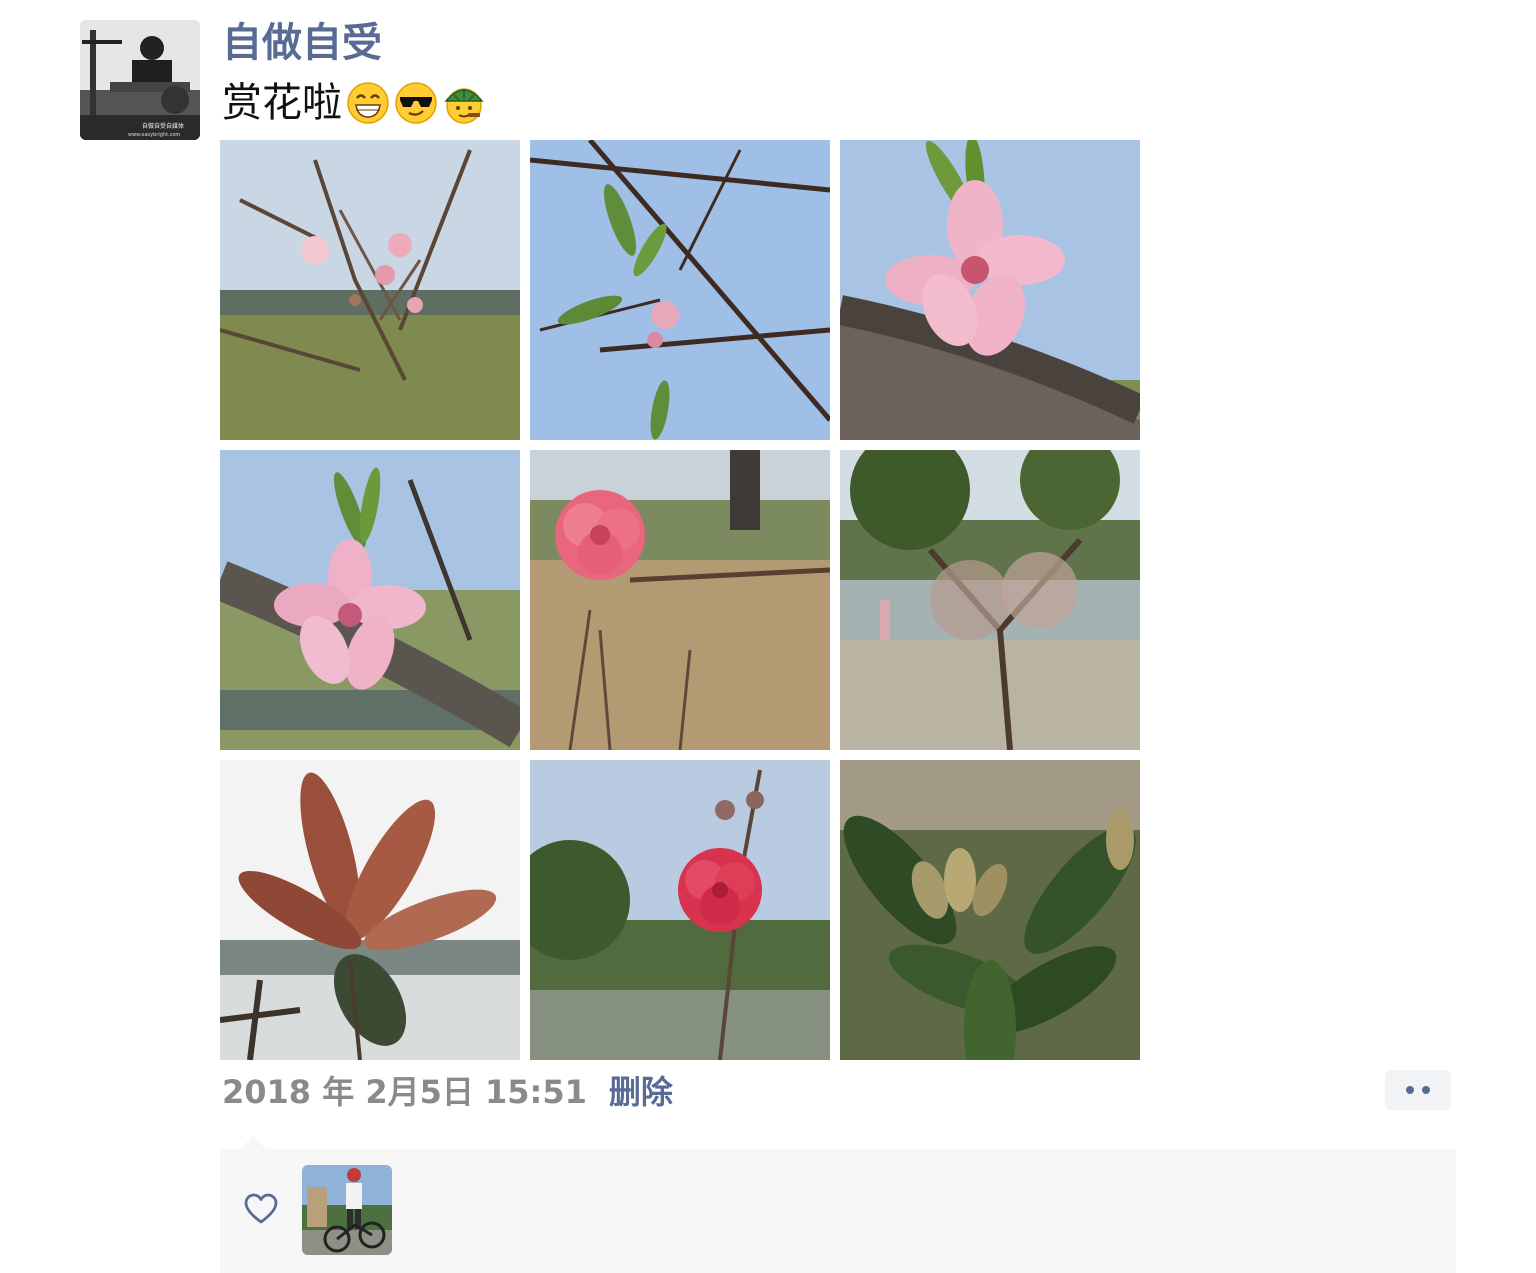  Describe the element at coordinates (253, 1142) in the screenshot. I see `likes-caret` at that location.